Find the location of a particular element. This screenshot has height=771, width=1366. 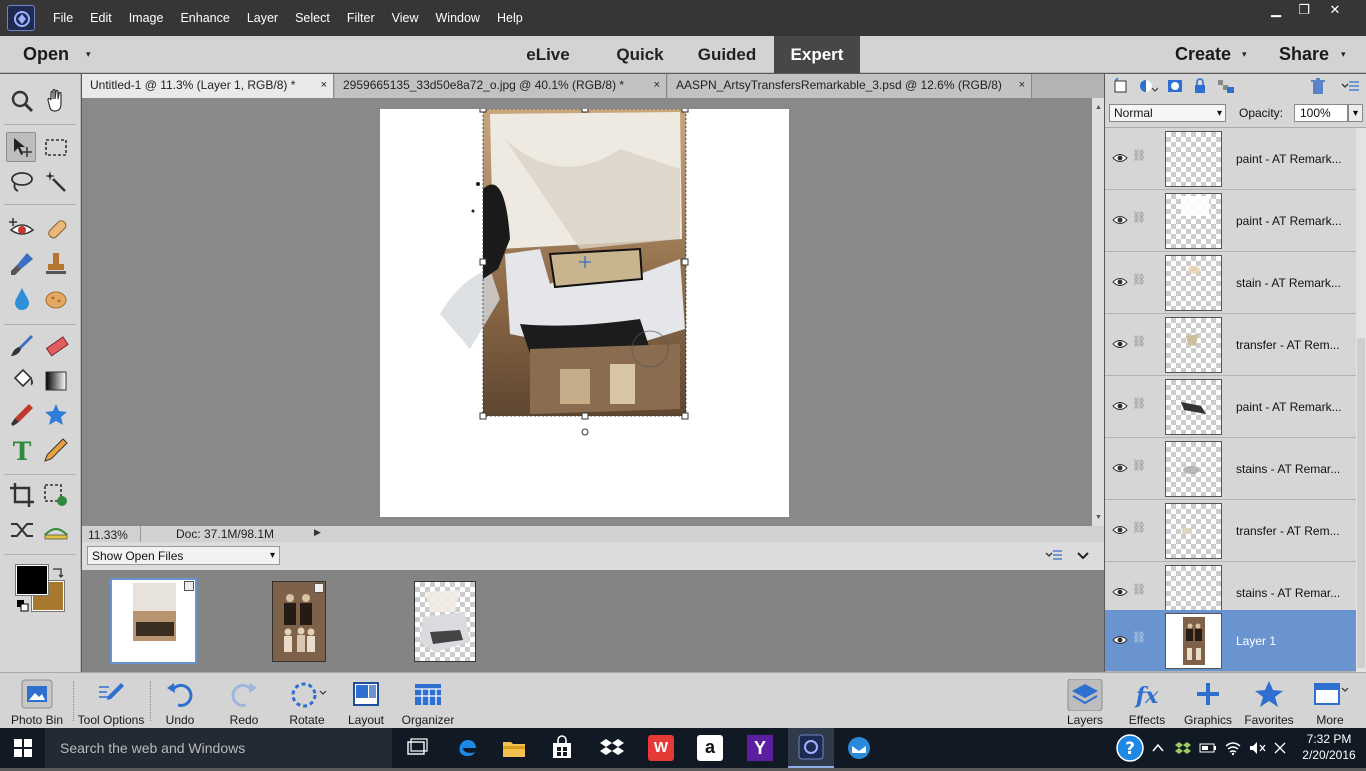

photo-bin-button: Photo Bin is located at coordinates (37, 701).